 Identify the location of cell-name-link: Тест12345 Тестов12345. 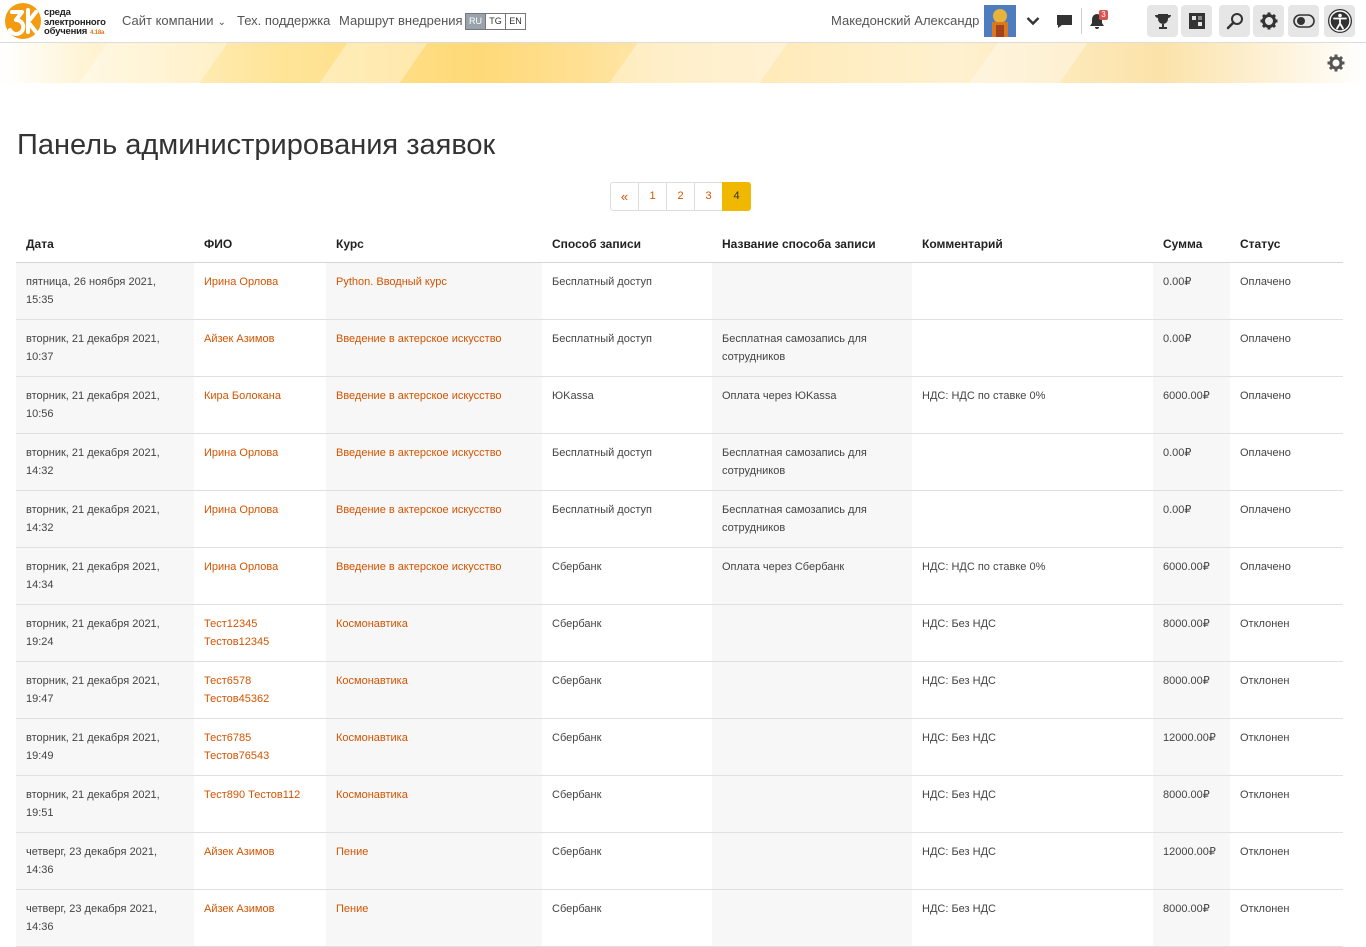
(236, 633).